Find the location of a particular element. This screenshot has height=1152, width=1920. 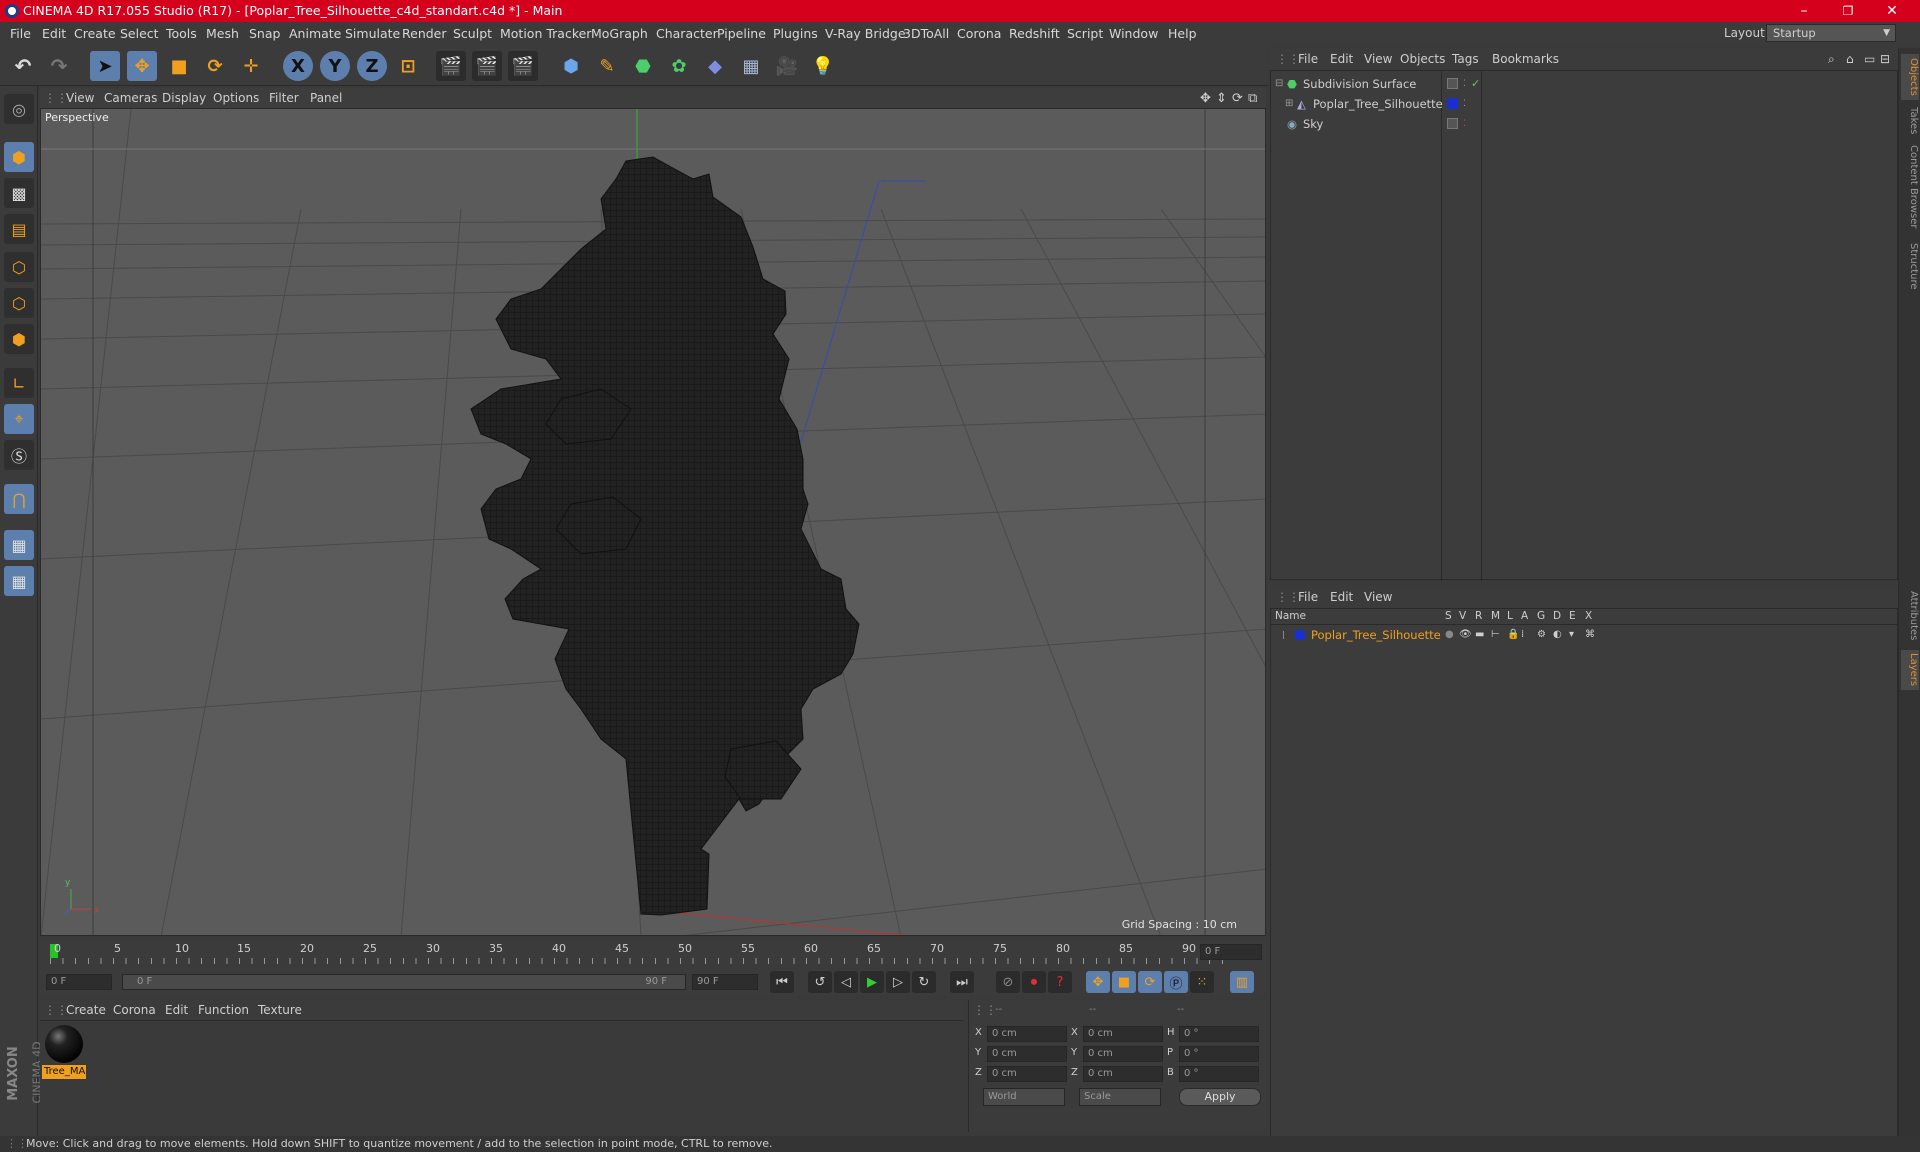

menu-window: Window is located at coordinates (1133, 33).